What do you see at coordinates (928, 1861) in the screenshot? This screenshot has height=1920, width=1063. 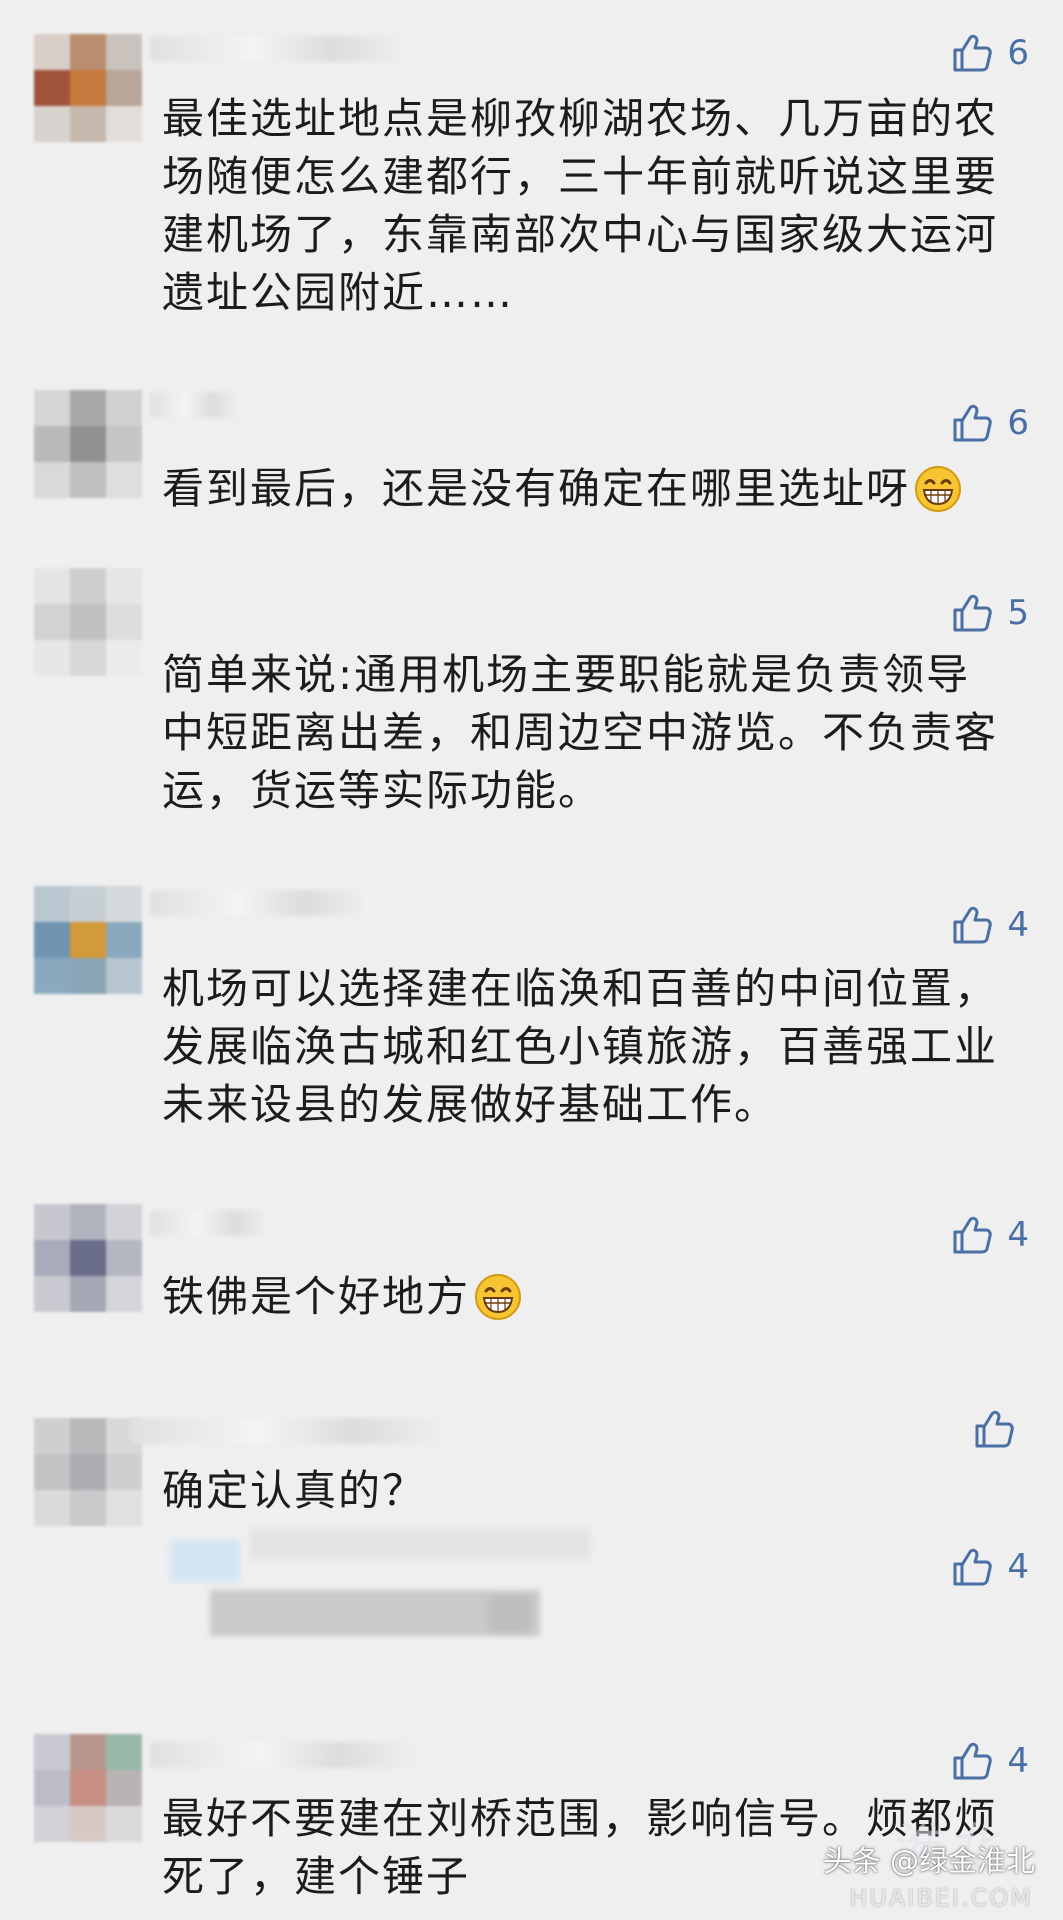 I see `watermark-source: 头条 @绿金淮北` at bounding box center [928, 1861].